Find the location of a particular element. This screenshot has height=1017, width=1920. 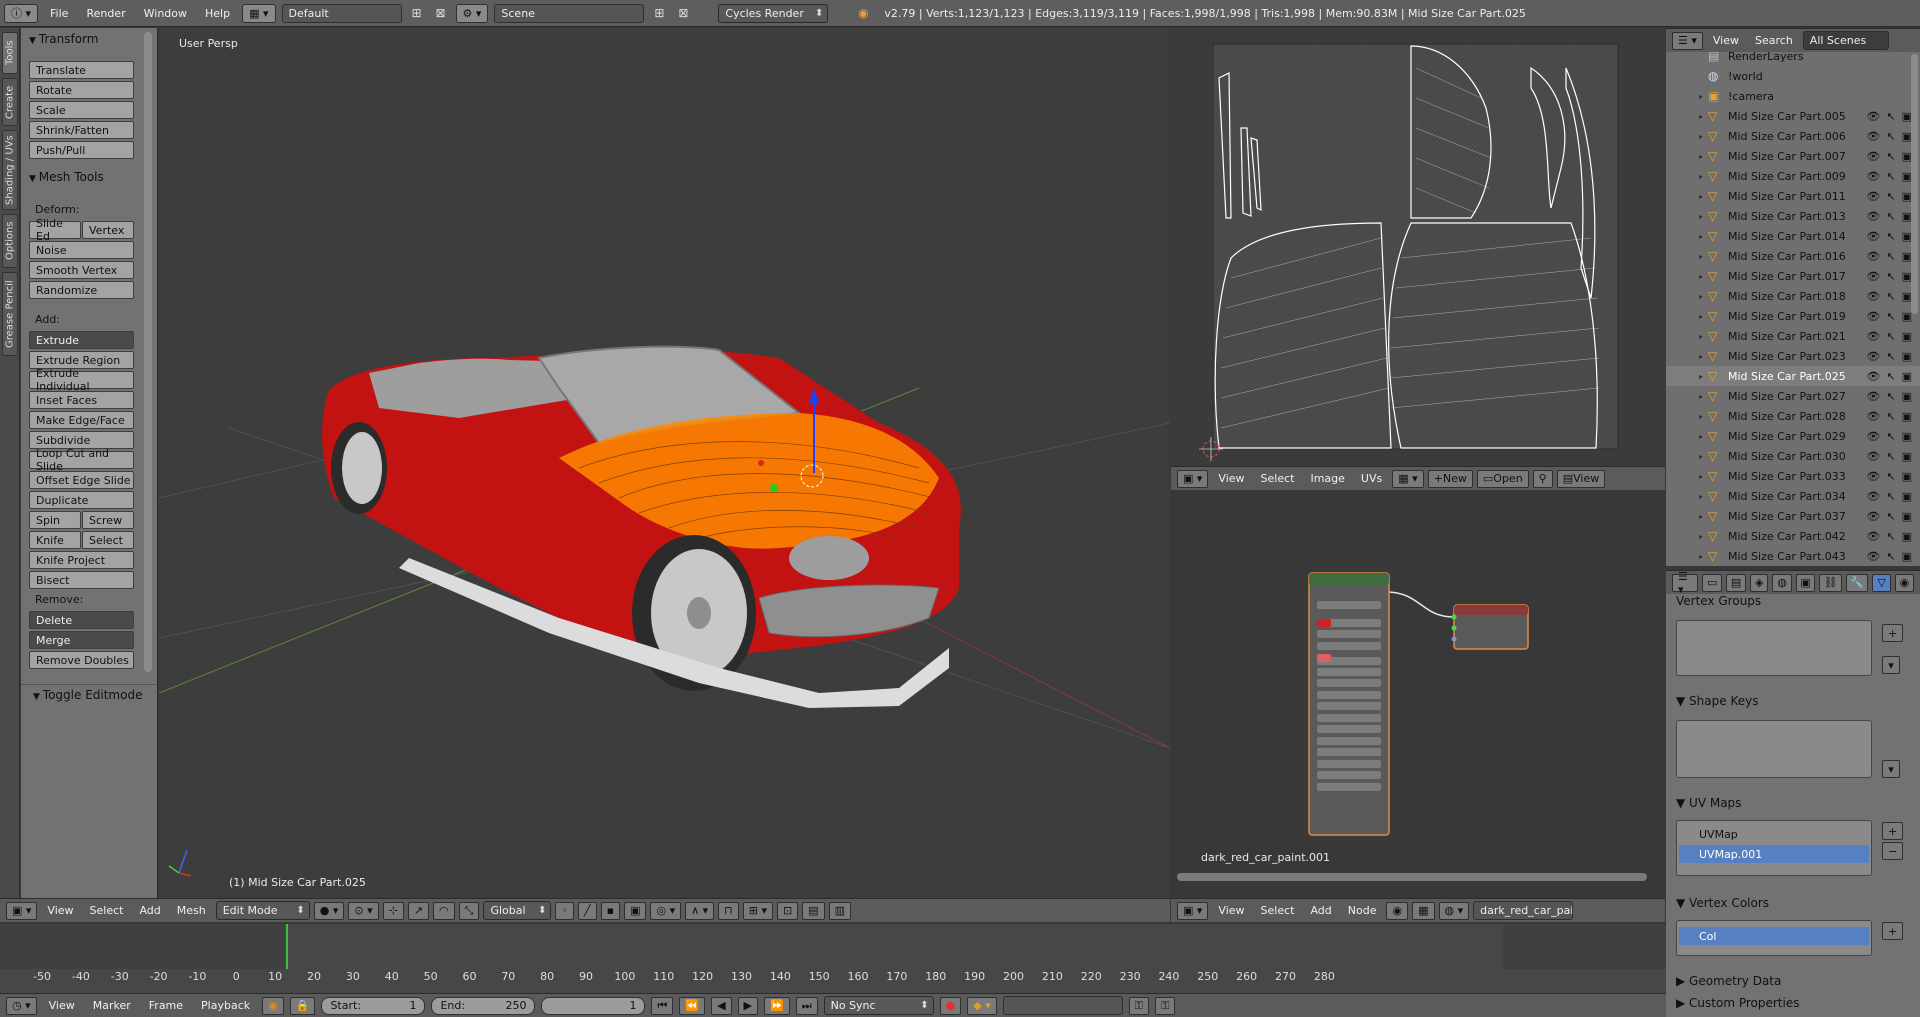

uv-map-item-selected: UVMap.001 is located at coordinates (1774, 854).